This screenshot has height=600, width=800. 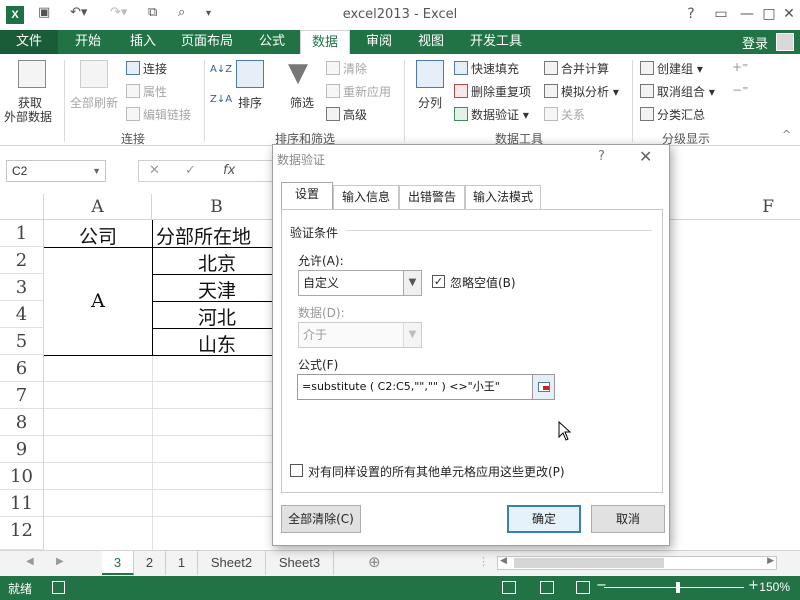 What do you see at coordinates (221, 99) in the screenshot?
I see `sort-desc-button: Z↓A` at bounding box center [221, 99].